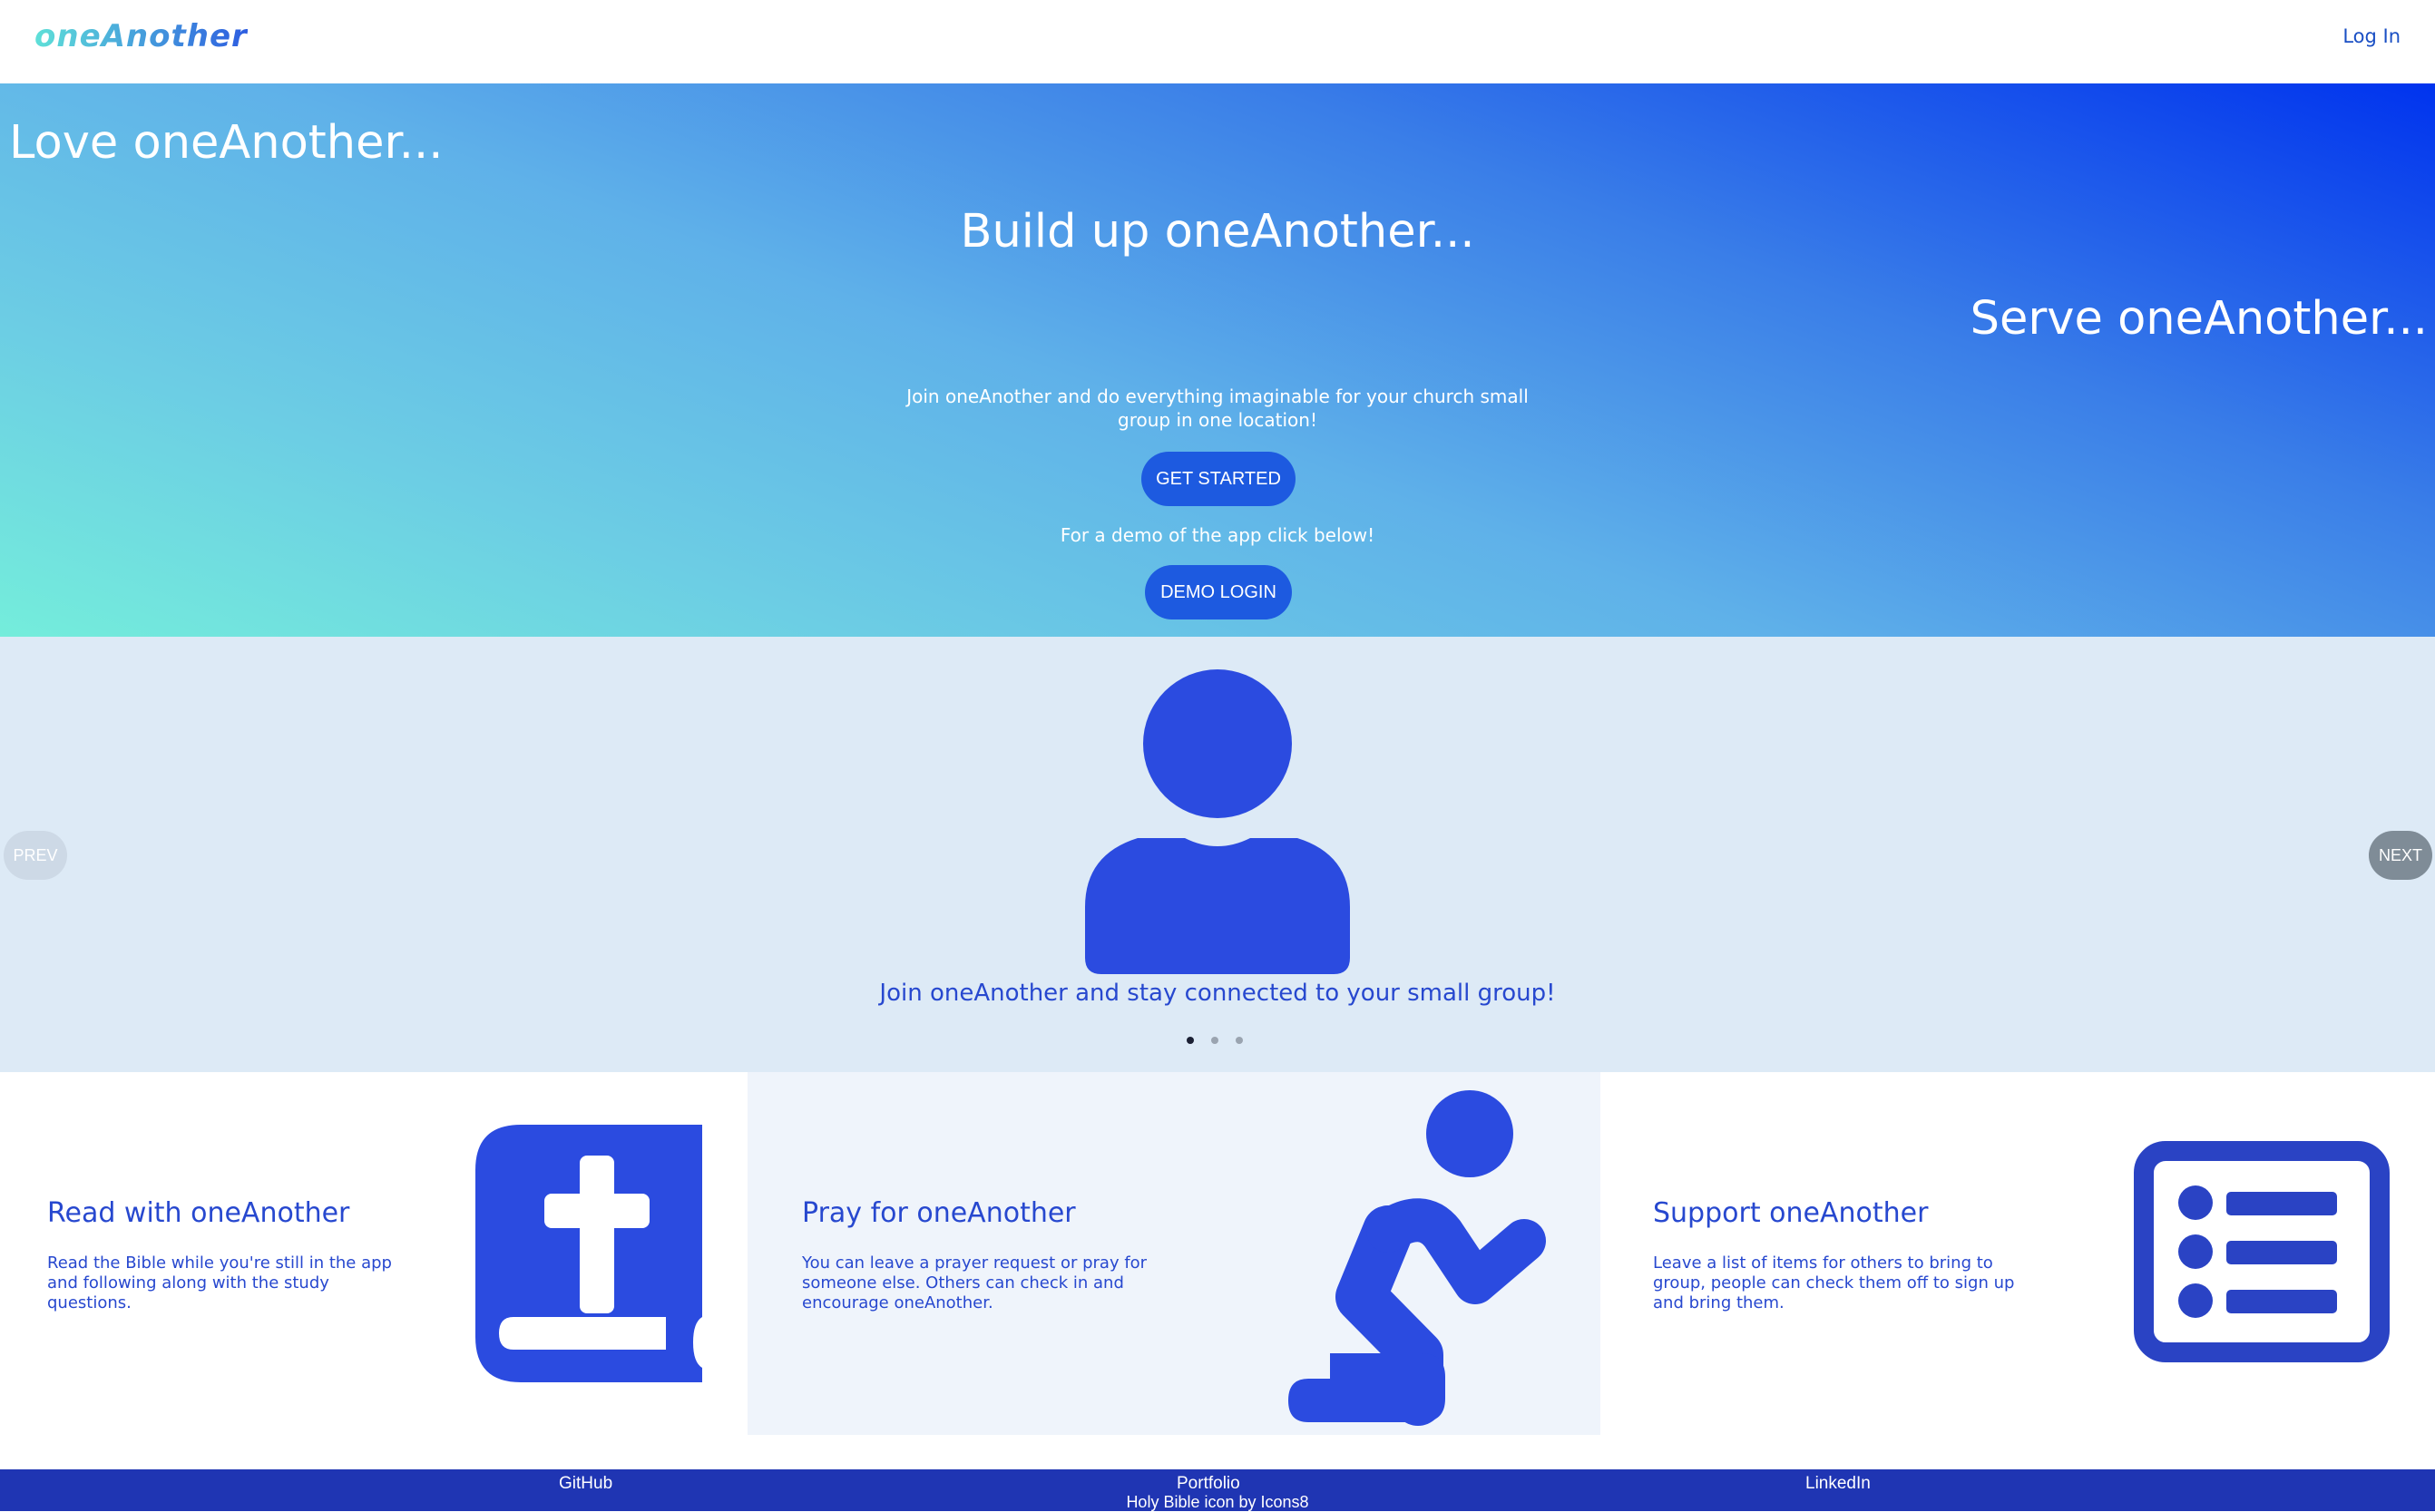 The image size is (2435, 1512). Describe the element at coordinates (1208, 1484) in the screenshot. I see `footer-portfolio-link: Portfolio` at that location.